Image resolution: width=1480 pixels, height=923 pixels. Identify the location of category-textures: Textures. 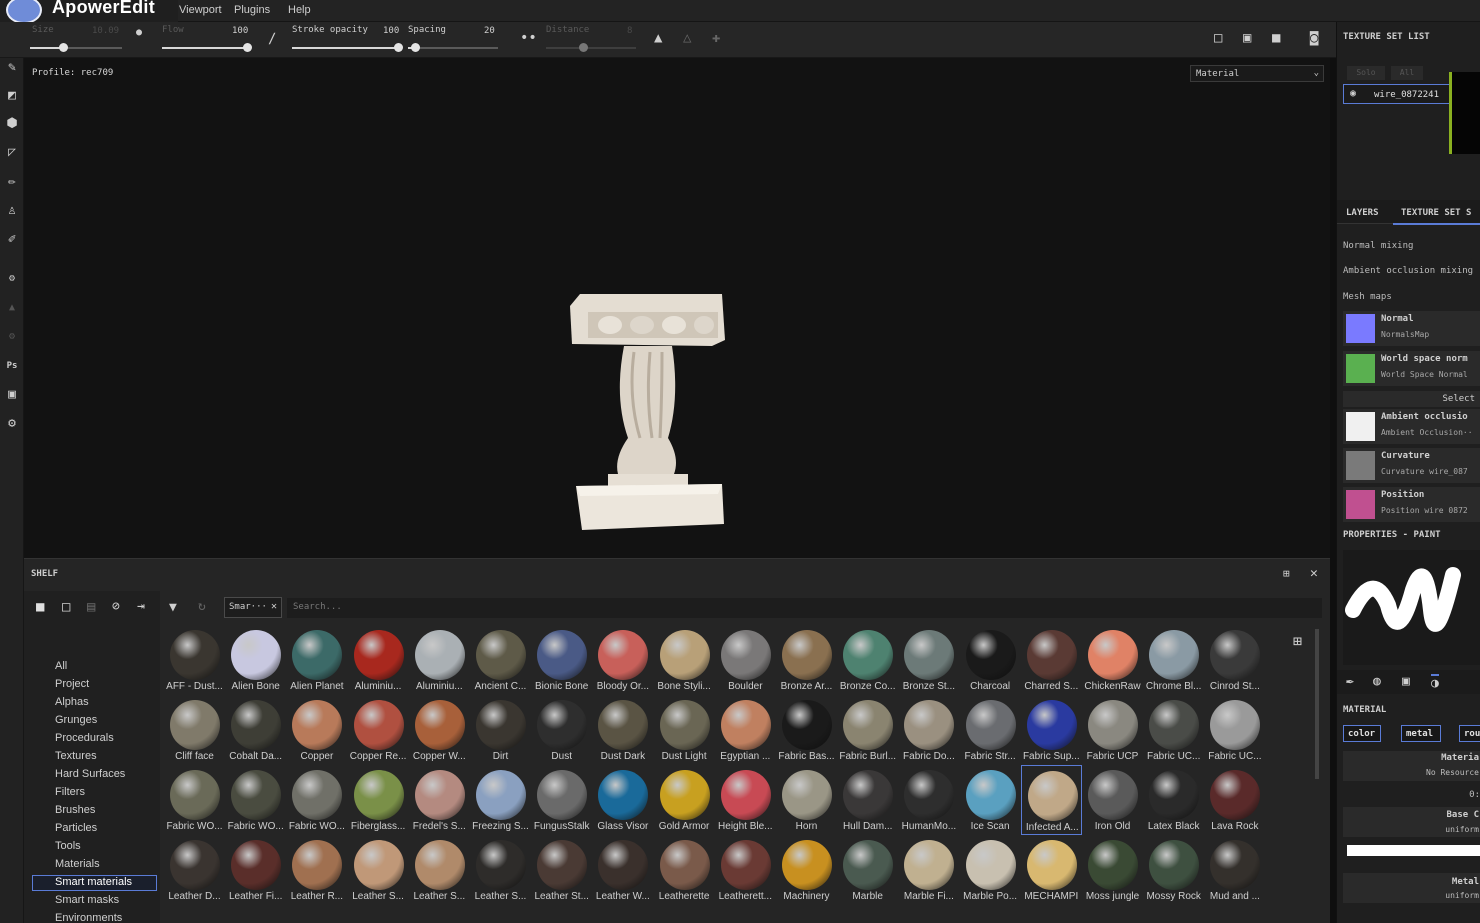
(76, 756).